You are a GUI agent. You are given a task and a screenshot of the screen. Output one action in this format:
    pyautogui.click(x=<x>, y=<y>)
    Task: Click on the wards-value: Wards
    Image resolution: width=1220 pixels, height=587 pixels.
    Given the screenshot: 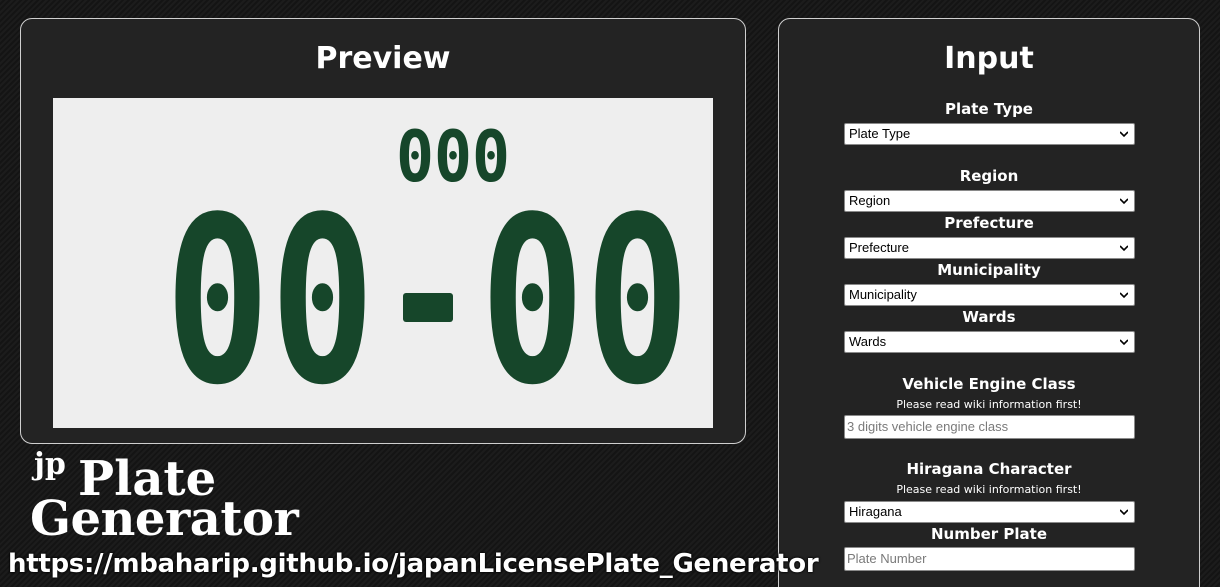 What is the action you would take?
    pyautogui.click(x=868, y=341)
    